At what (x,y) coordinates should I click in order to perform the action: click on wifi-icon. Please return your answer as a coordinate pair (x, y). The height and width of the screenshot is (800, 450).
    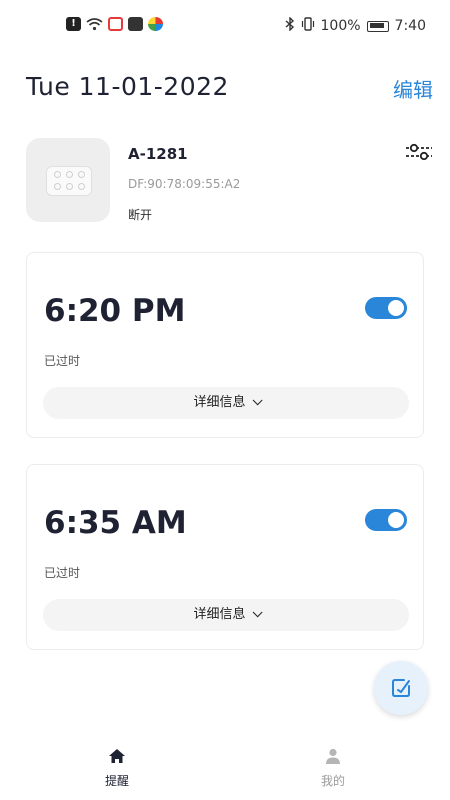
    Looking at the image, I should click on (94, 24).